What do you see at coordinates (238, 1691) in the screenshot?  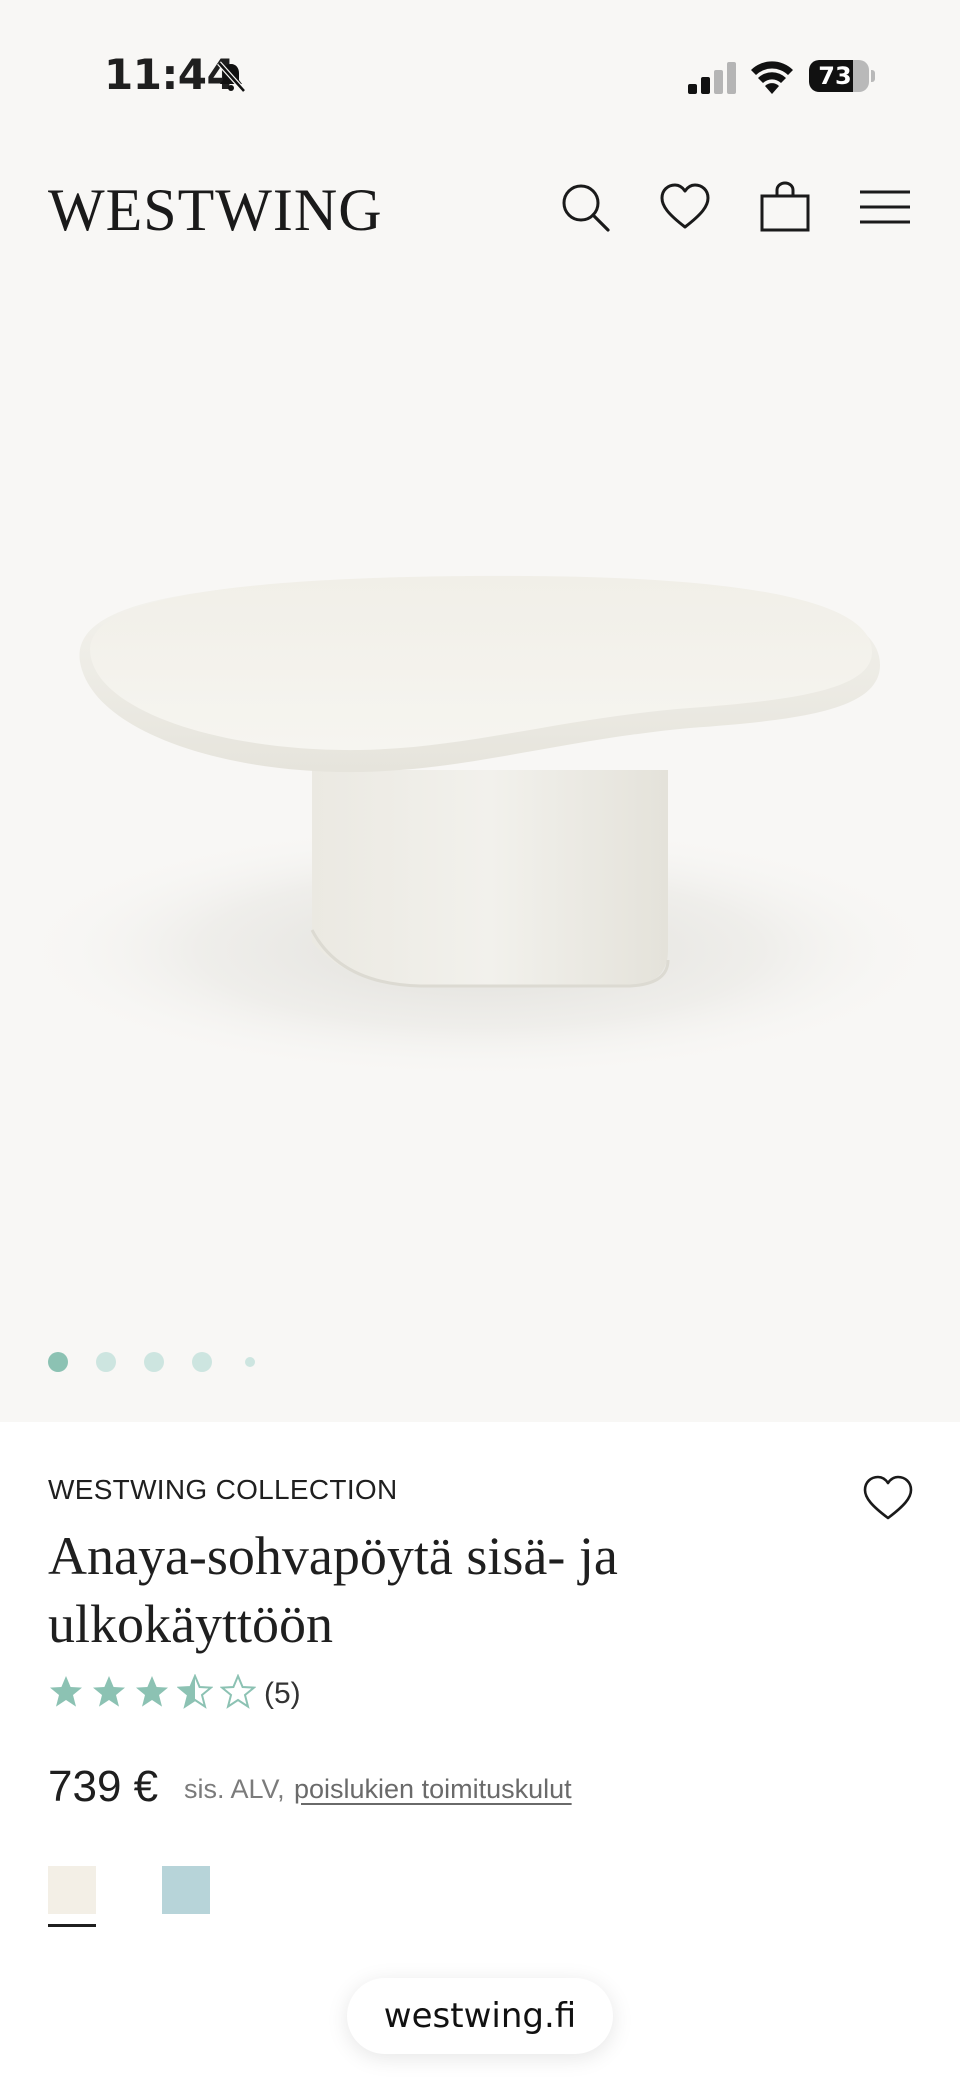 I see `star-empty-icon` at bounding box center [238, 1691].